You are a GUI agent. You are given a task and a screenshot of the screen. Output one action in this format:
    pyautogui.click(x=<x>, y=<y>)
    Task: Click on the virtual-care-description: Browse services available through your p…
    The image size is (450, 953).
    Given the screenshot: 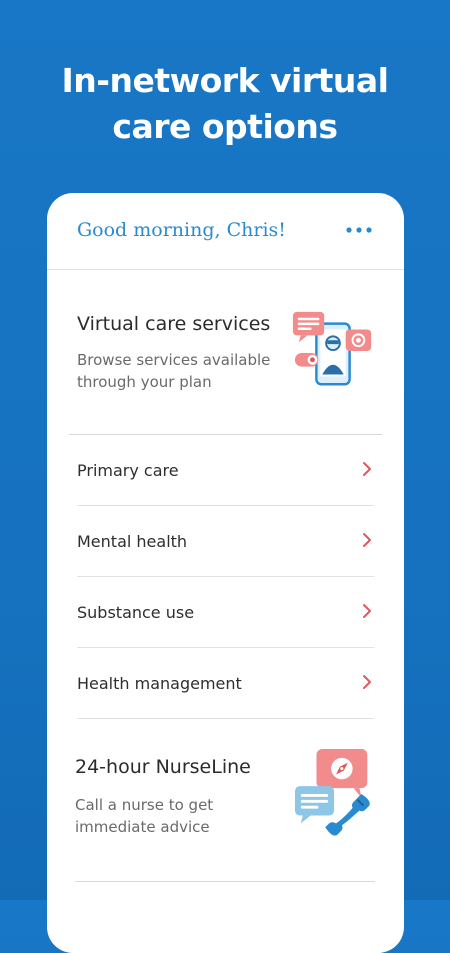 What is the action you would take?
    pyautogui.click(x=174, y=371)
    